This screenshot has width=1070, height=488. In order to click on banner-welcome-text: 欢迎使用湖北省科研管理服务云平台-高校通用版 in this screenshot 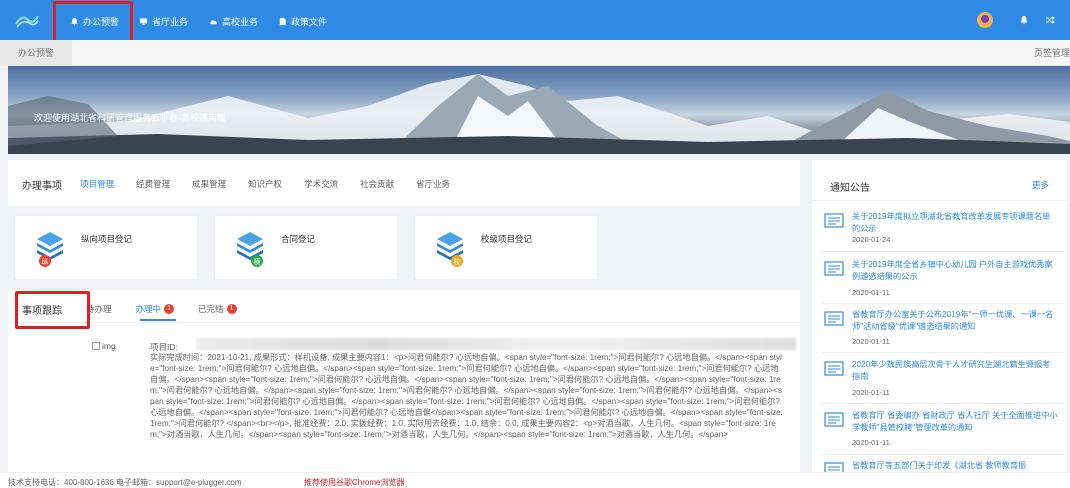, I will do `click(130, 118)`.